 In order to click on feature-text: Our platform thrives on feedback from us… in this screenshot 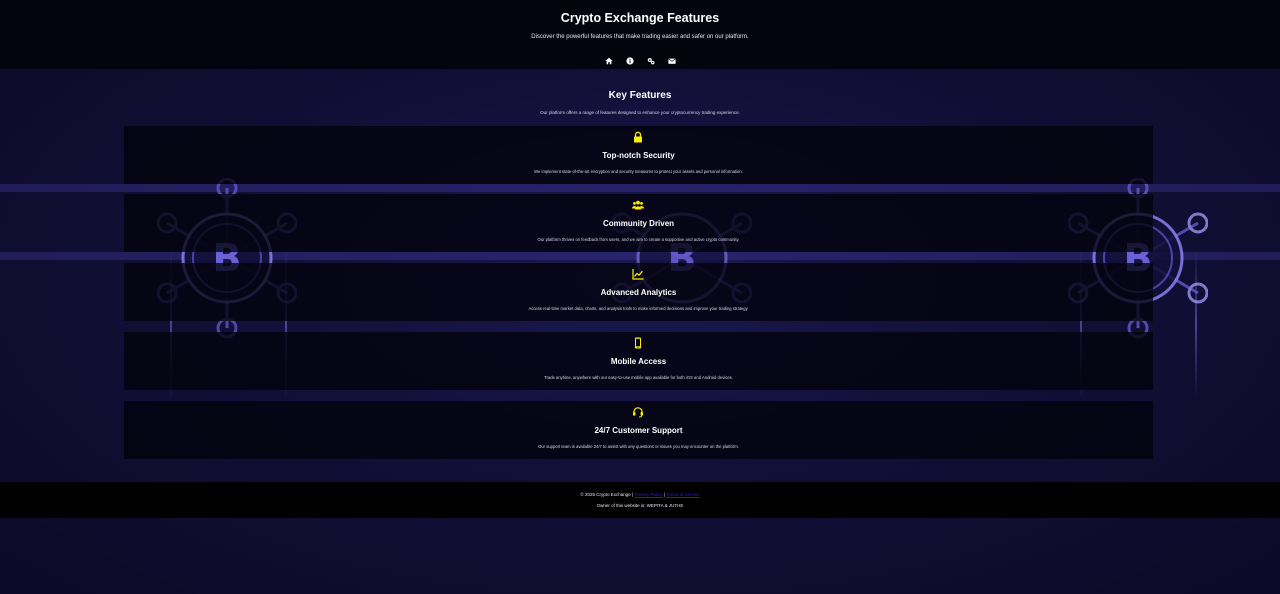, I will do `click(638, 239)`.